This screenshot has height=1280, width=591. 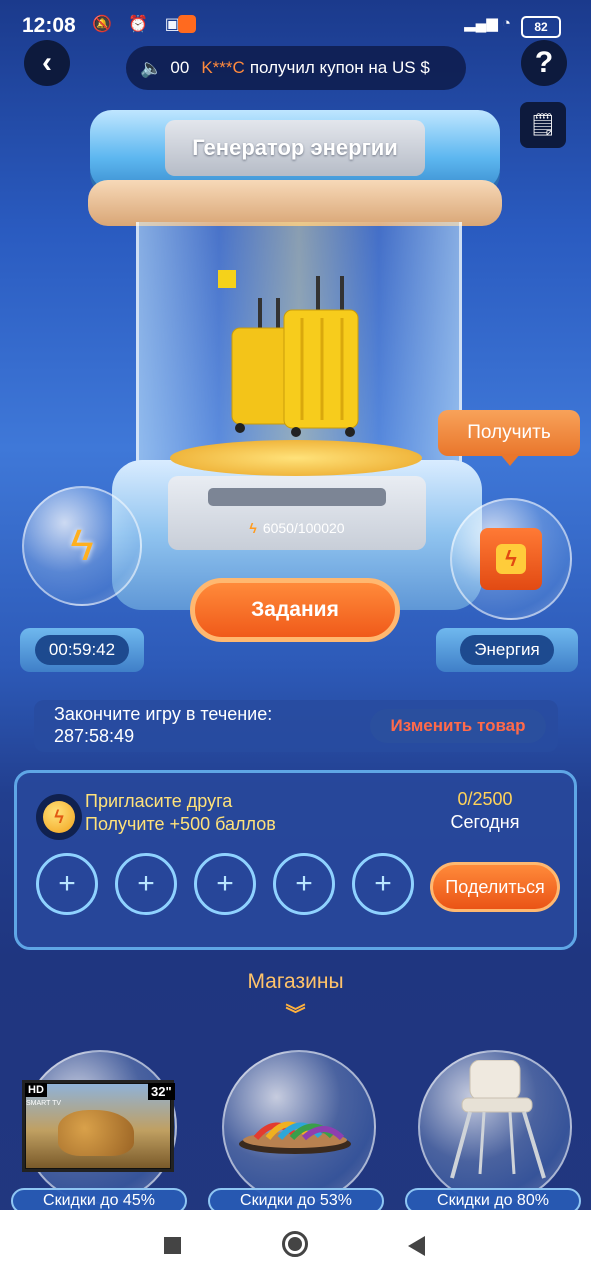 What do you see at coordinates (223, 67) in the screenshot?
I see `ticker-user: K***C` at bounding box center [223, 67].